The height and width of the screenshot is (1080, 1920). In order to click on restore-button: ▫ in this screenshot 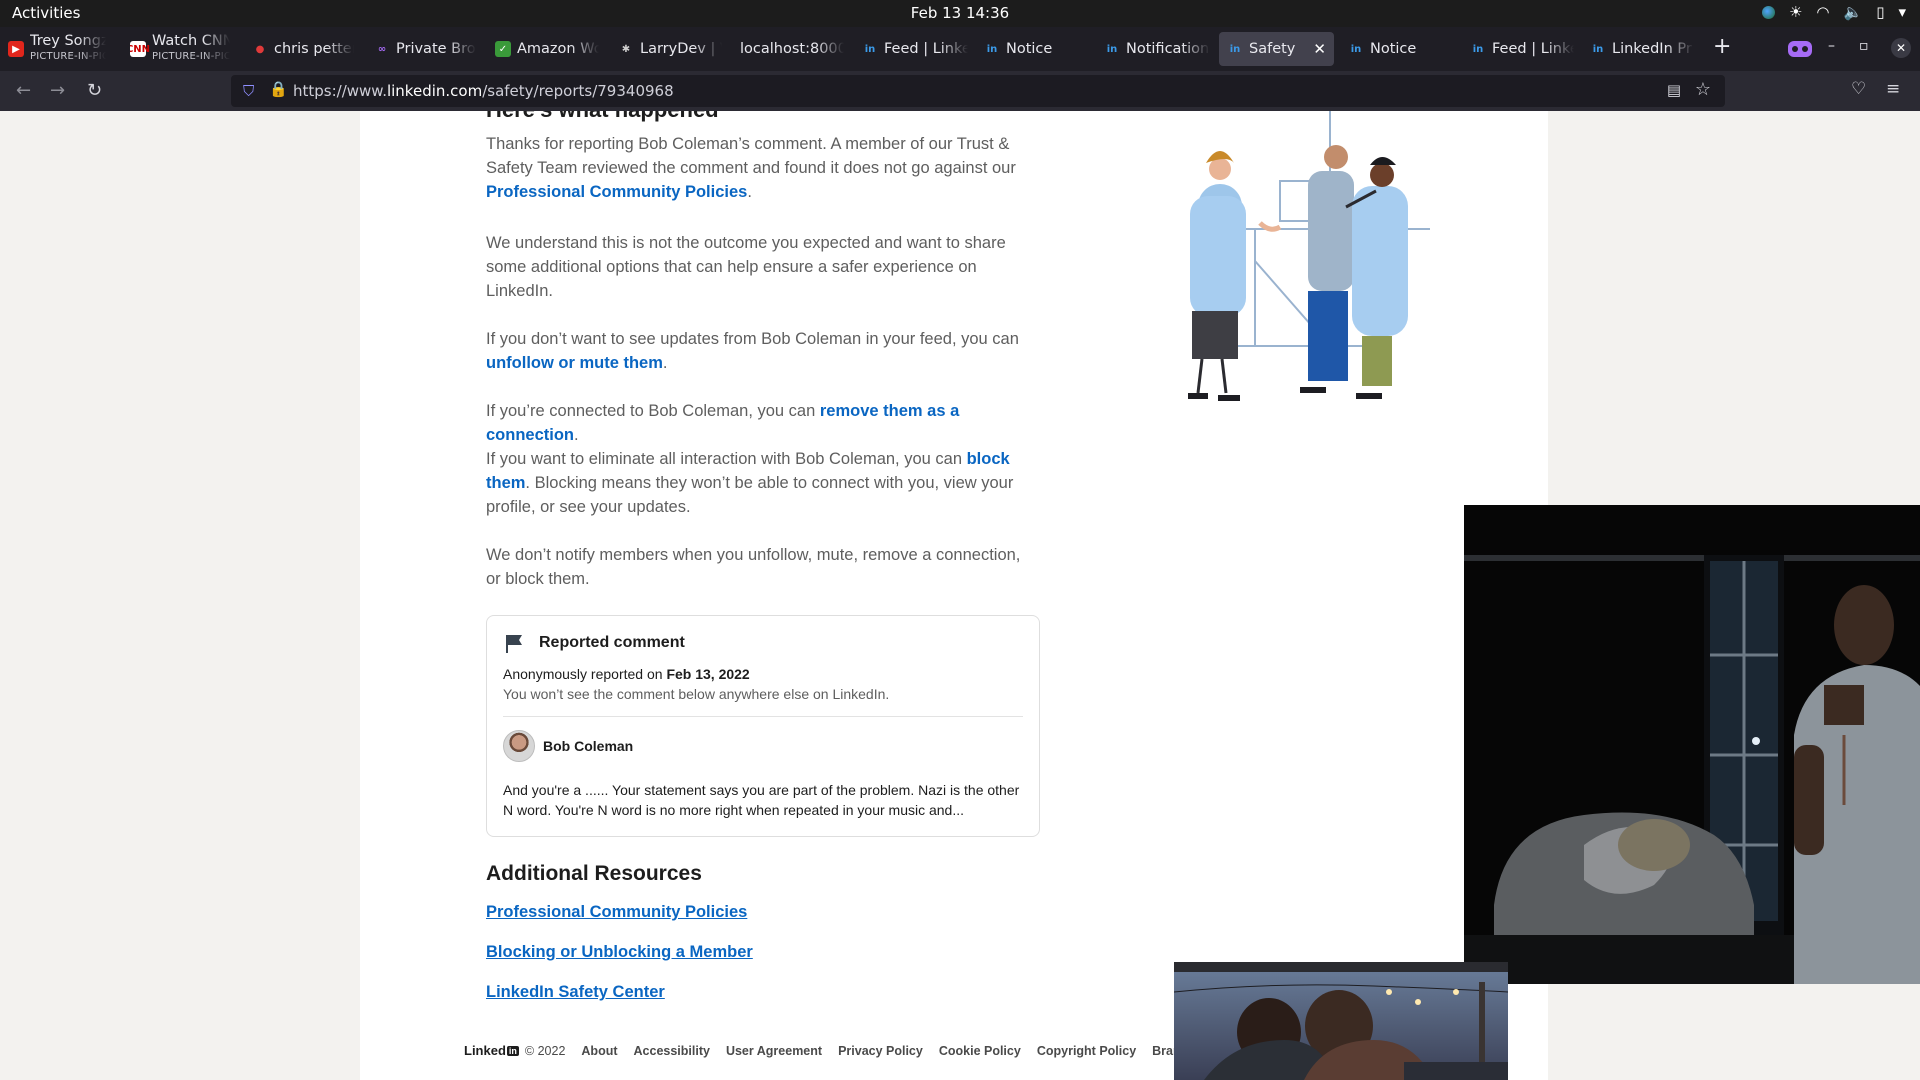, I will do `click(1864, 46)`.